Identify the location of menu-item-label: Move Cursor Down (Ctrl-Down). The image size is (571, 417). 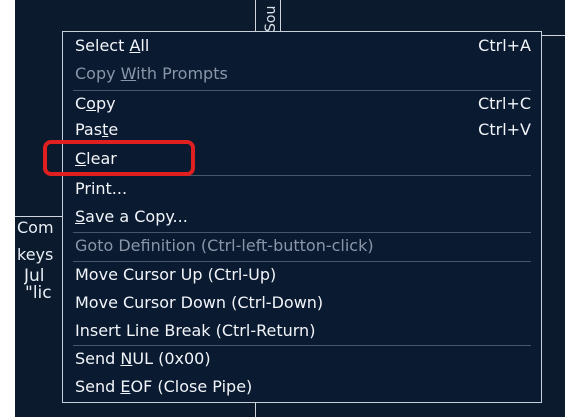
(199, 302).